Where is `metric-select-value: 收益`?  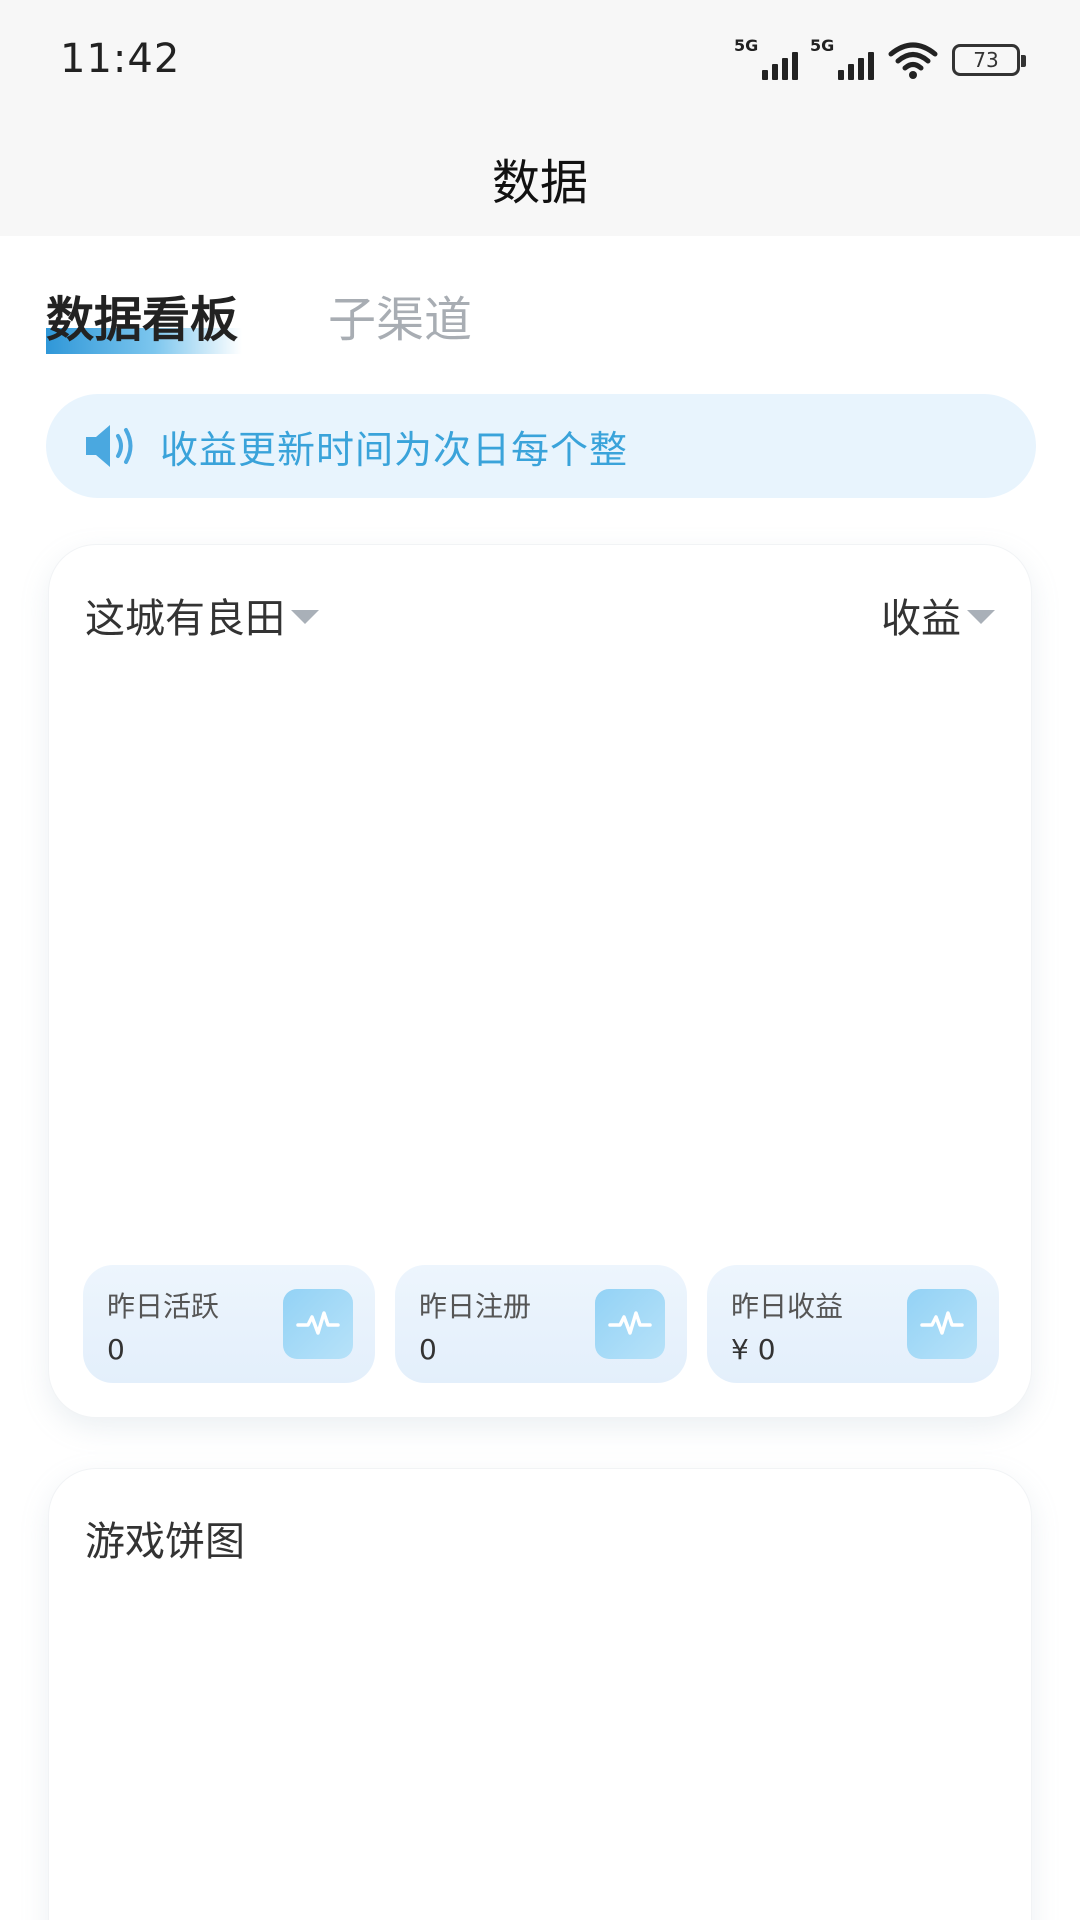
metric-select-value: 收益 is located at coordinates (921, 619).